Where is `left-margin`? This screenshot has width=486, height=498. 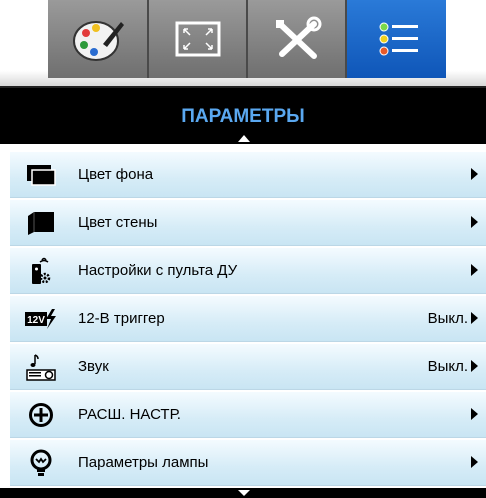
left-margin is located at coordinates (5, 319).